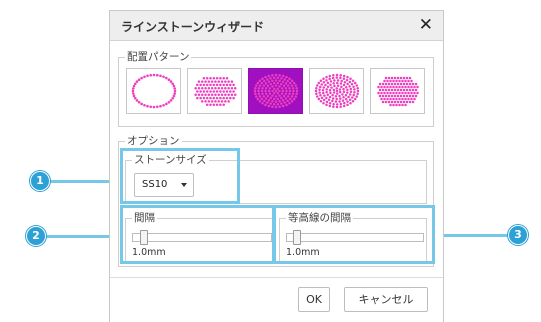  I want to click on pattern-filled-ellipse-radial, so click(336, 91).